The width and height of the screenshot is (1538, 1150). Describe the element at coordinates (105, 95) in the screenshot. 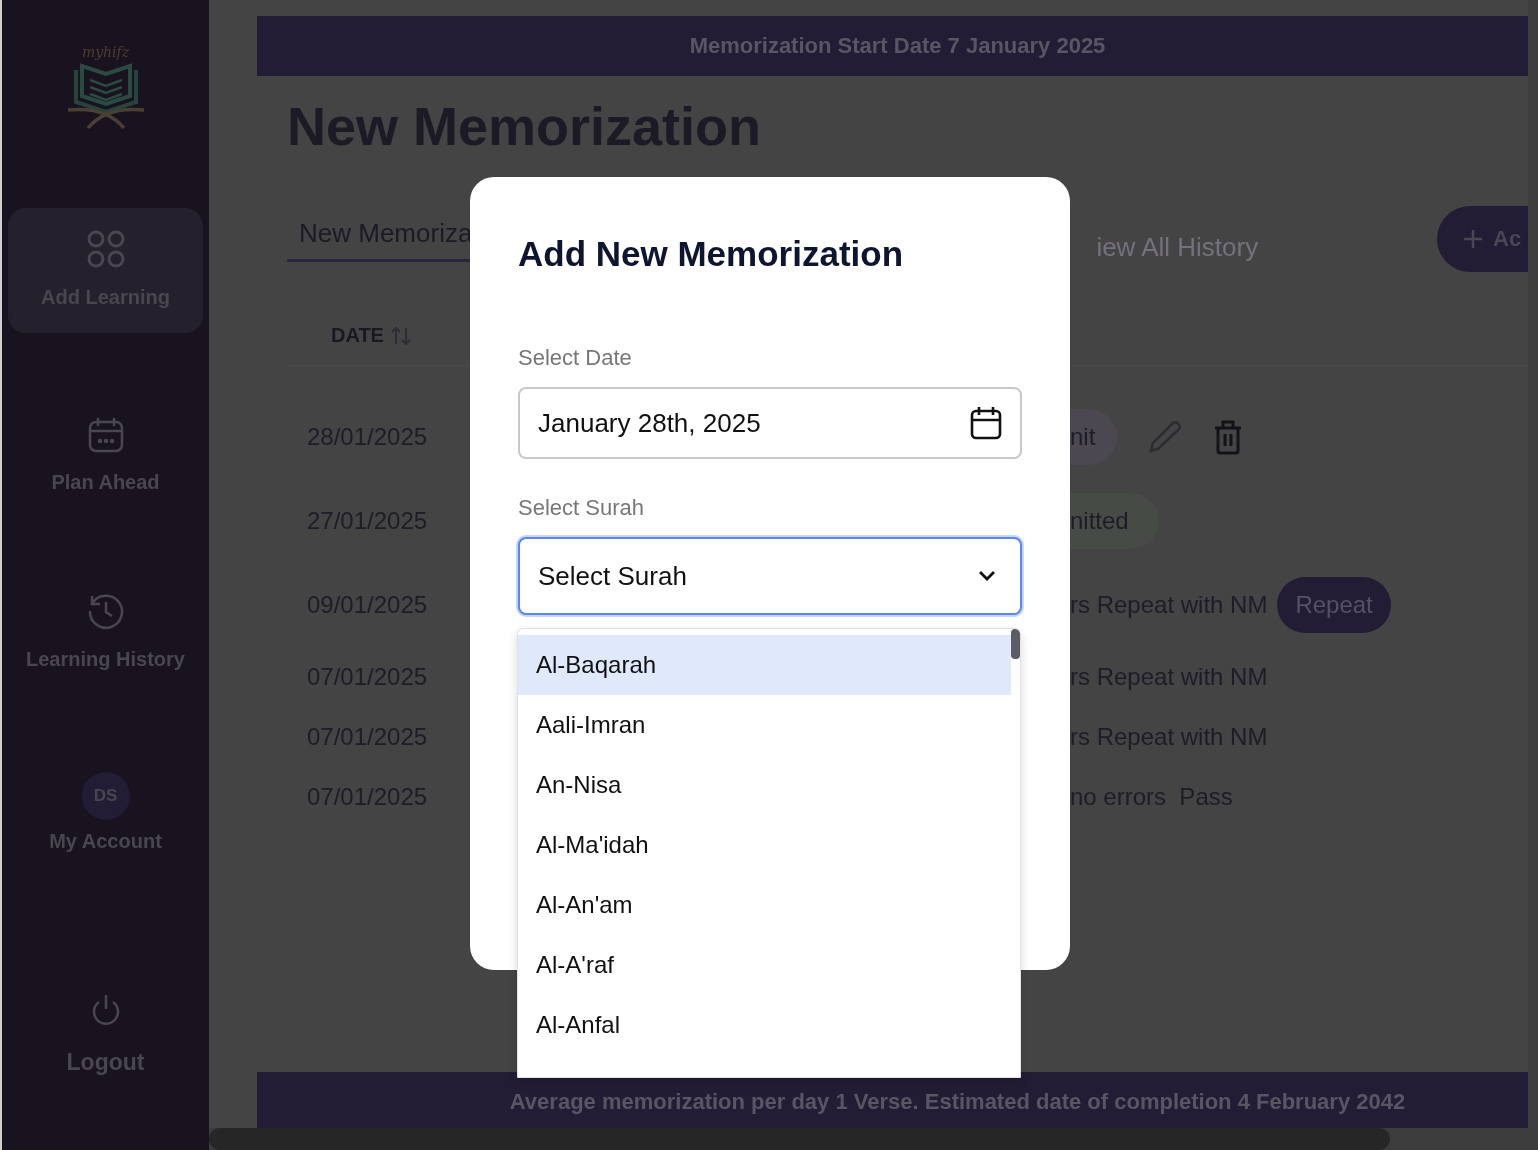

I see `book-logo-icon` at that location.